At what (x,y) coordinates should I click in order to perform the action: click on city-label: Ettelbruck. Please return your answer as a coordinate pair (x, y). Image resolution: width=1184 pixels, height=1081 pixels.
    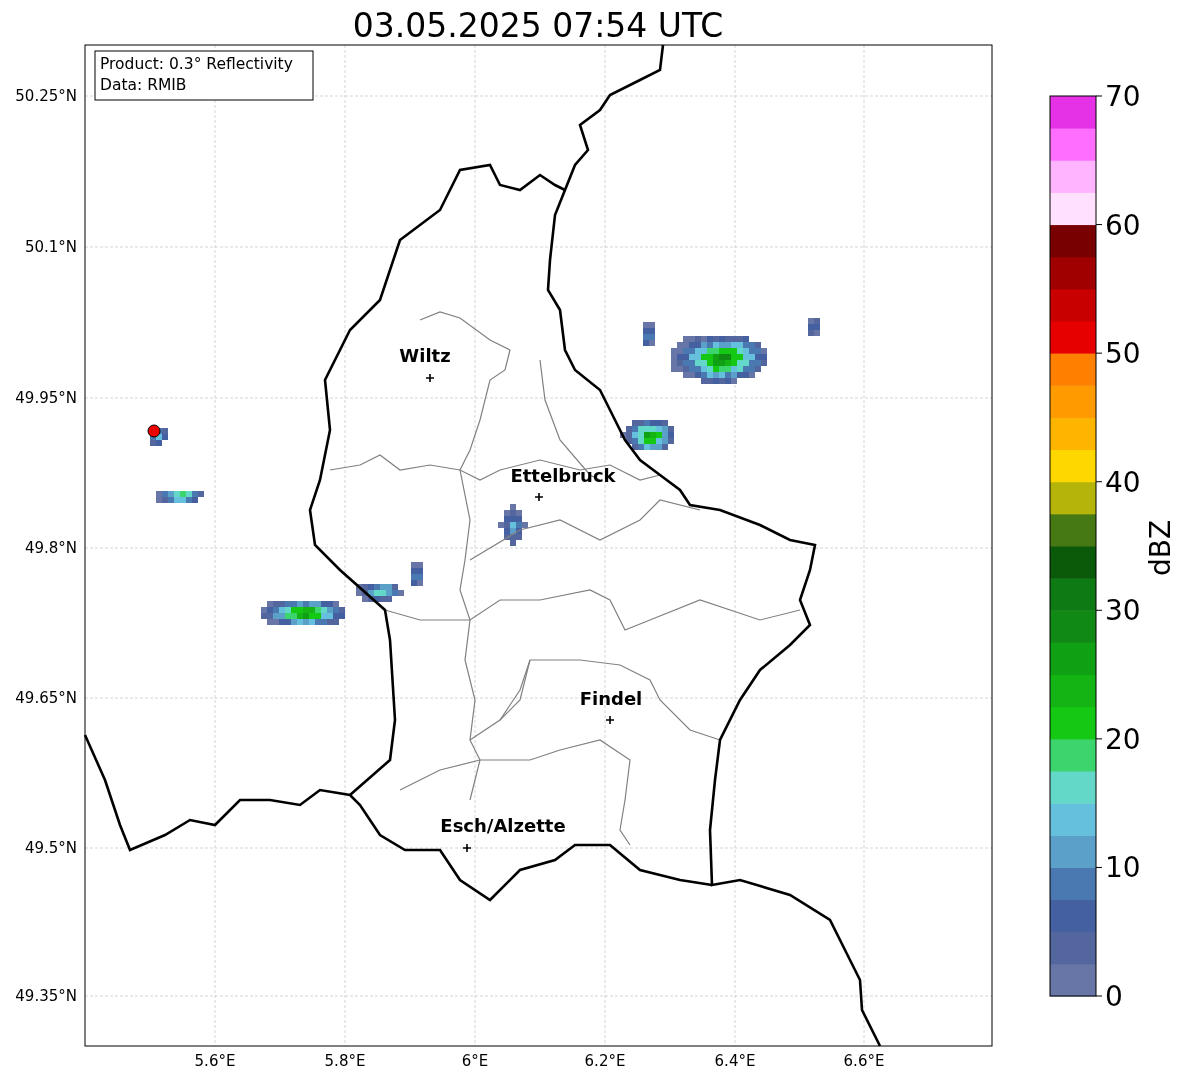
    Looking at the image, I should click on (563, 475).